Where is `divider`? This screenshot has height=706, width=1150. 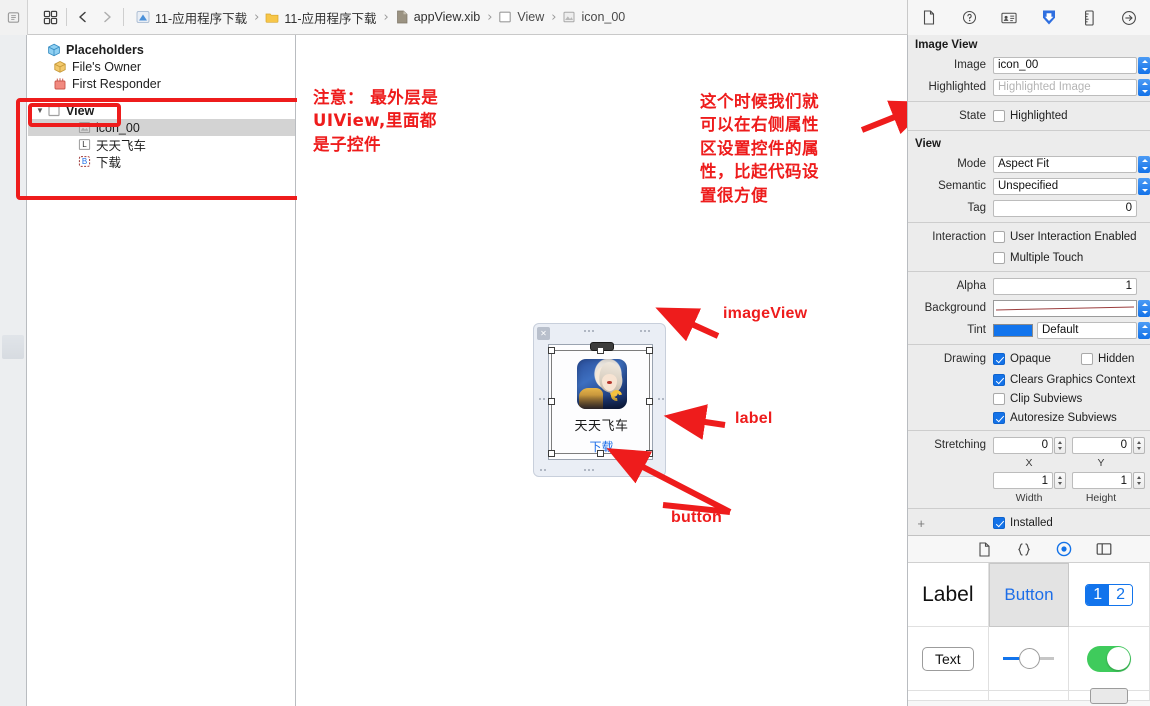
divider is located at coordinates (1029, 508).